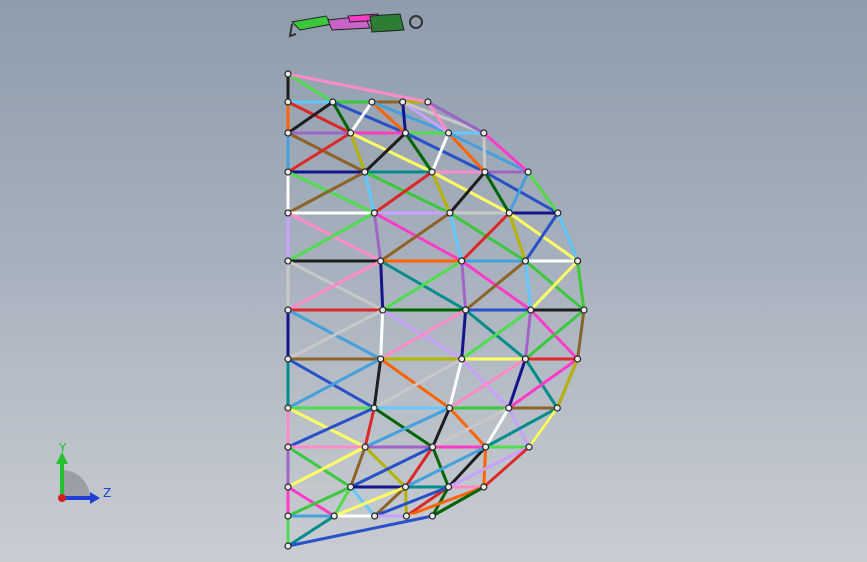  I want to click on part-ring-icon, so click(416, 22).